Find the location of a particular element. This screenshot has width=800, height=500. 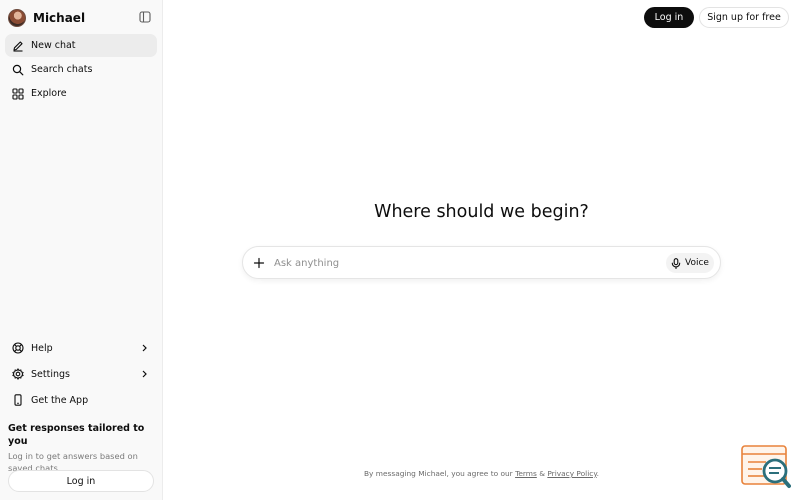

sidebar-item-new-chat: New chat is located at coordinates (81, 45).